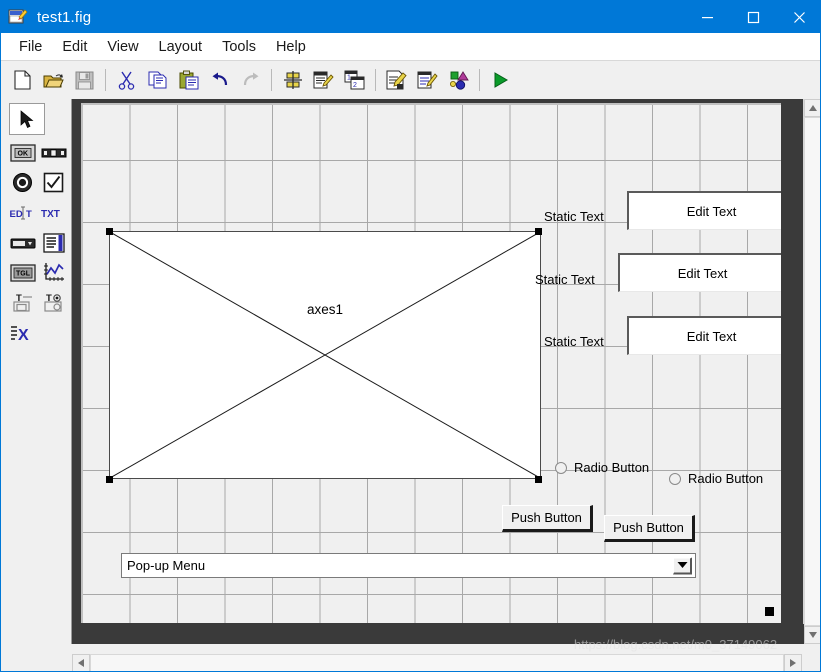 The width and height of the screenshot is (821, 672). I want to click on selection-handle-tl, so click(109, 231).